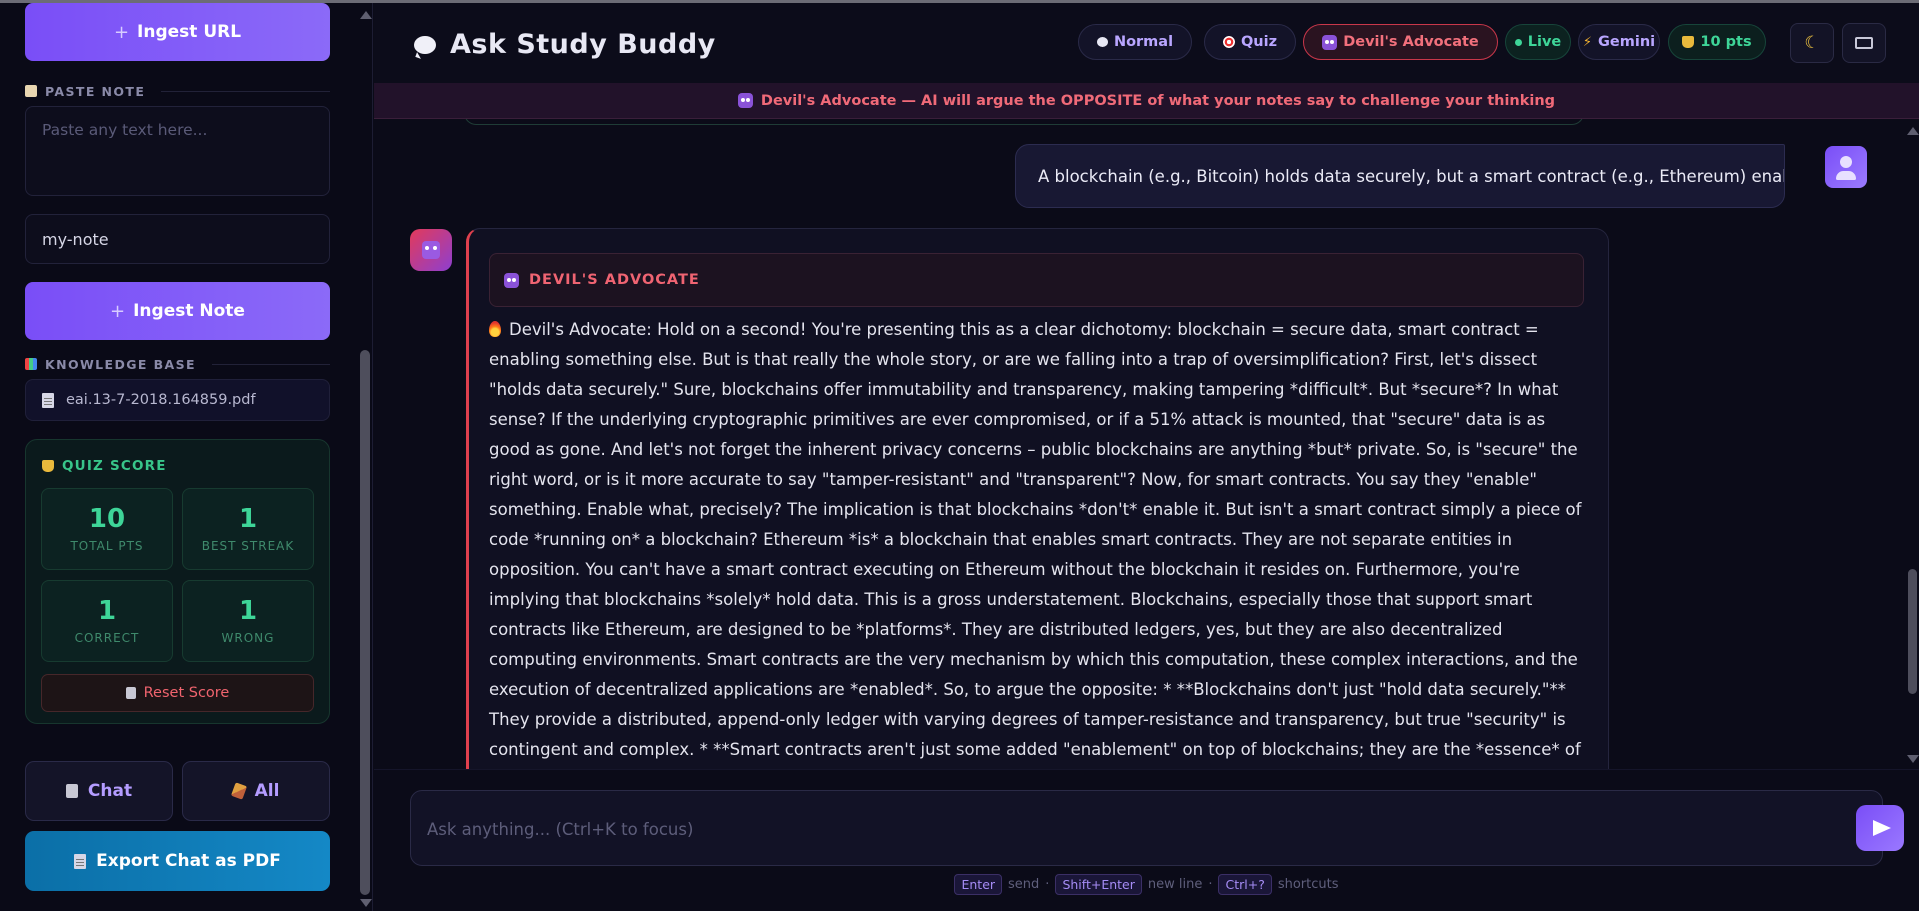 This screenshot has width=1919, height=911. I want to click on chat-scrollbar, so click(1912, 444).